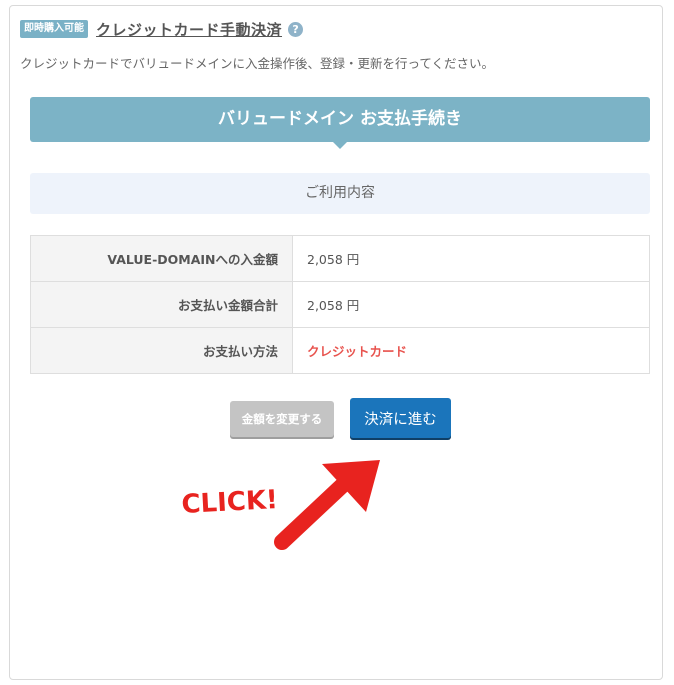 This screenshot has height=685, width=674. I want to click on card-header: 即時購入可能 クレジットカード手動決済 ?, so click(162, 29).